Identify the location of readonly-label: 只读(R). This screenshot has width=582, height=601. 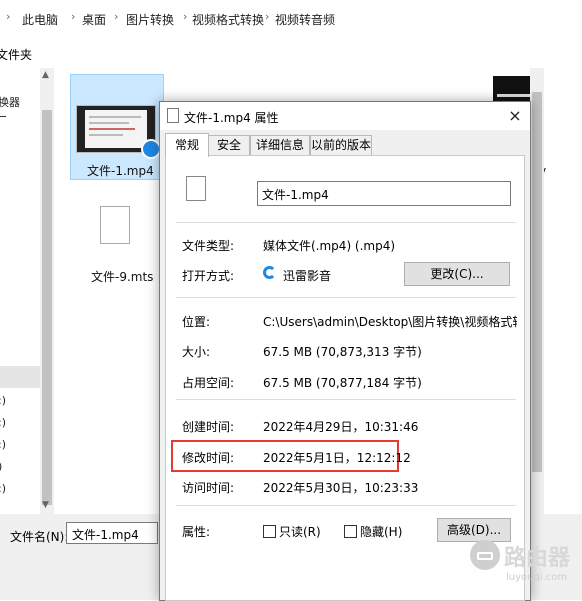
(300, 531).